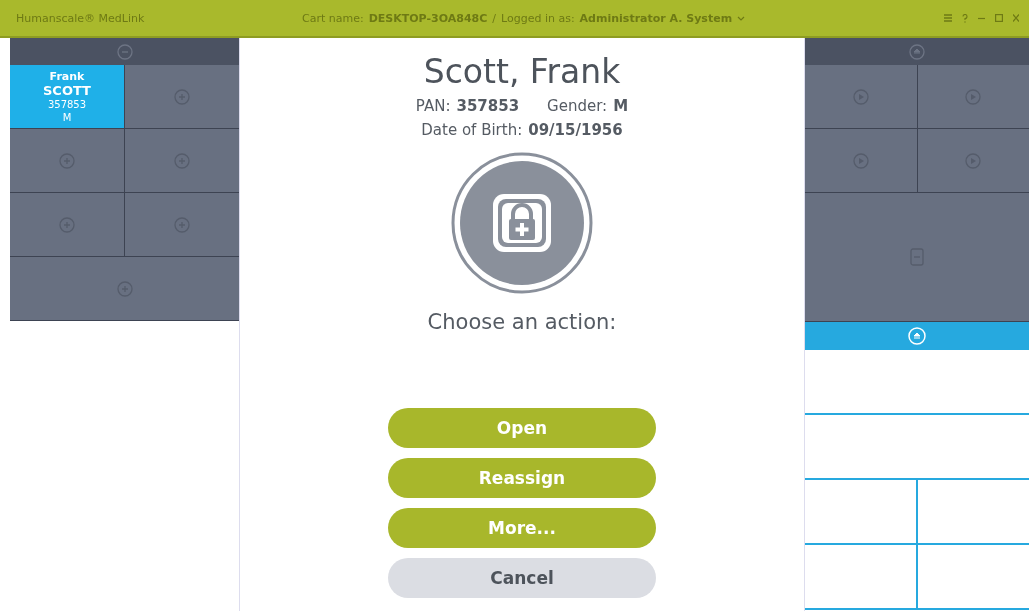  What do you see at coordinates (522, 322) in the screenshot?
I see `action-prompt: Choose an action:` at bounding box center [522, 322].